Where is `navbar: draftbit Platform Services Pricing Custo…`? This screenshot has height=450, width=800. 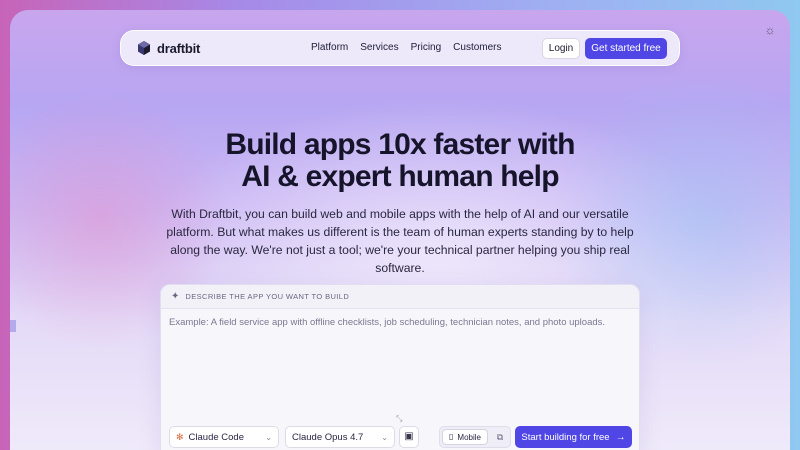 navbar: draftbit Platform Services Pricing Custo… is located at coordinates (400, 48).